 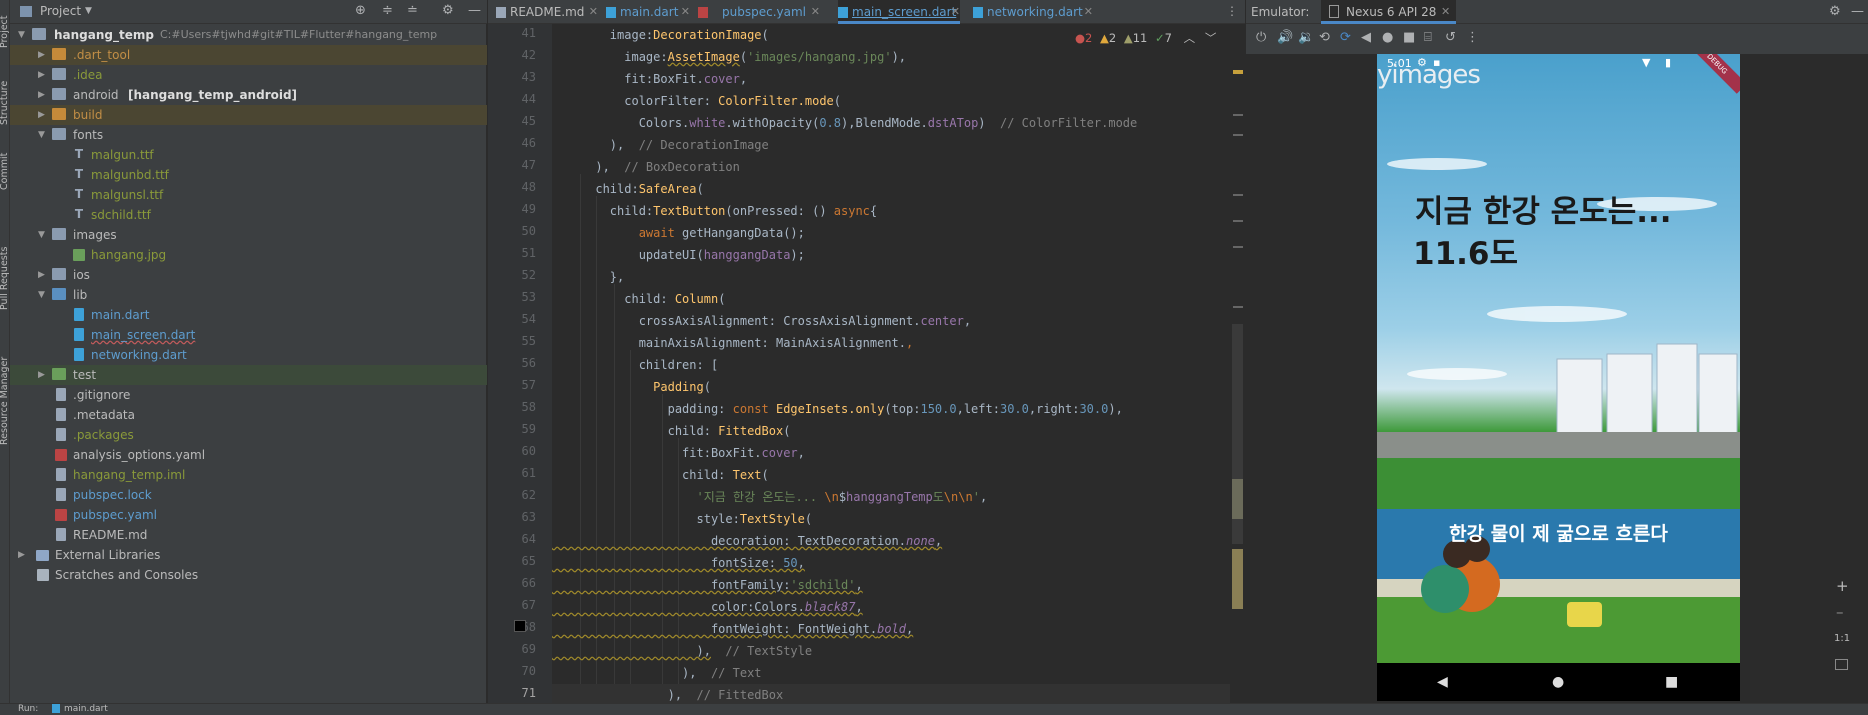 I want to click on tree-item-networking-dart: networking.dart, so click(x=248, y=355).